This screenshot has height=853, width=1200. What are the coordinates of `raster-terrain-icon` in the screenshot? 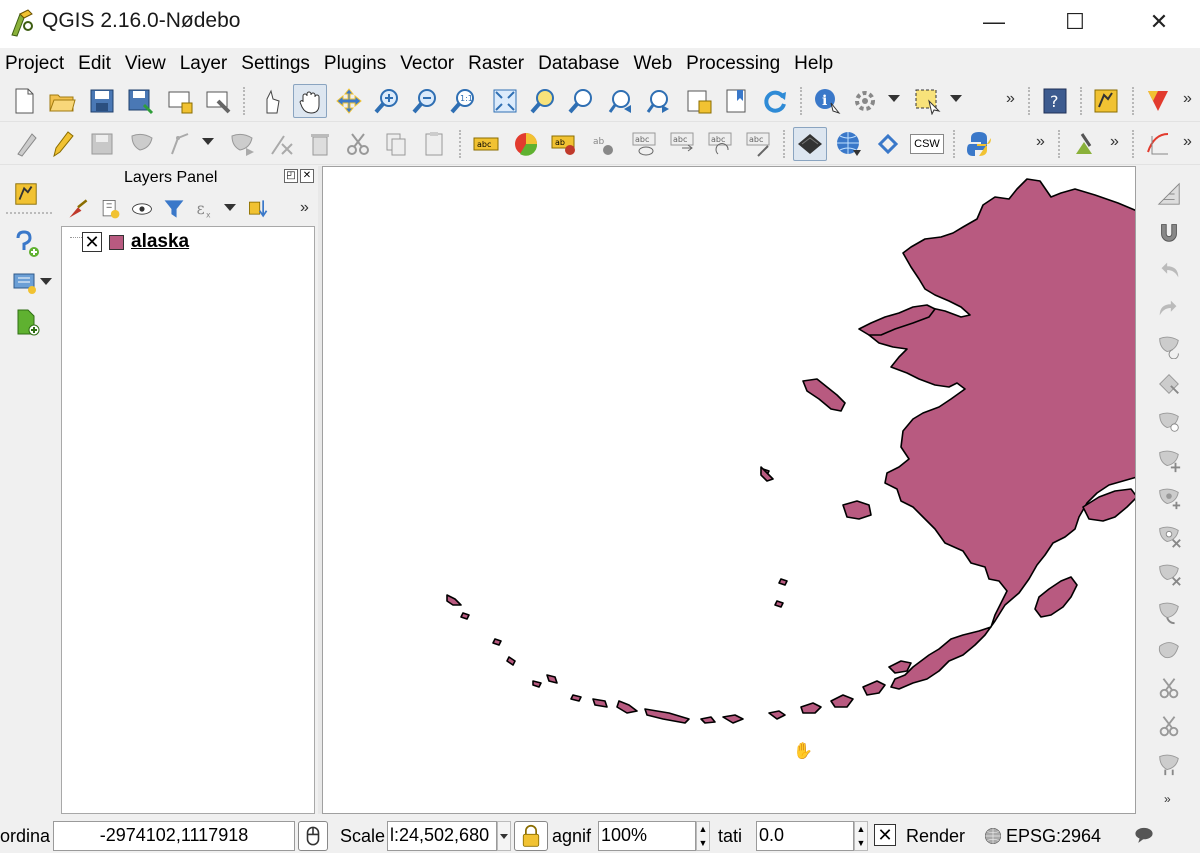 It's located at (810, 144).